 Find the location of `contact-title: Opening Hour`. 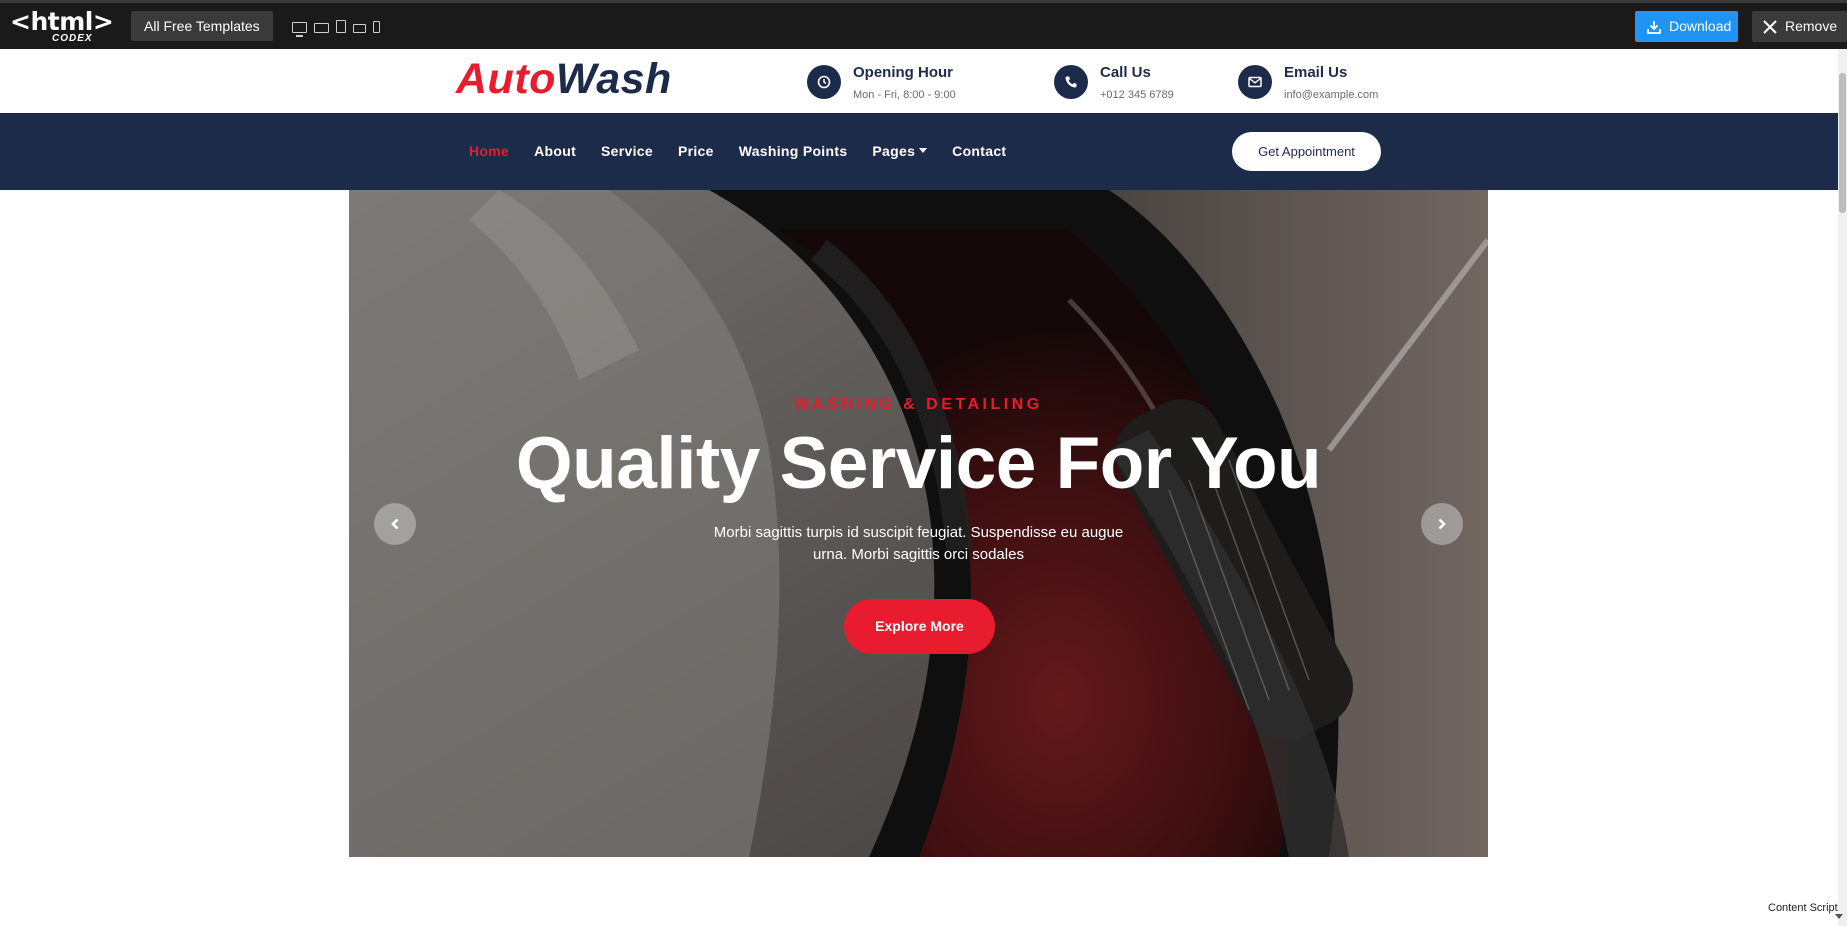

contact-title: Opening Hour is located at coordinates (903, 72).